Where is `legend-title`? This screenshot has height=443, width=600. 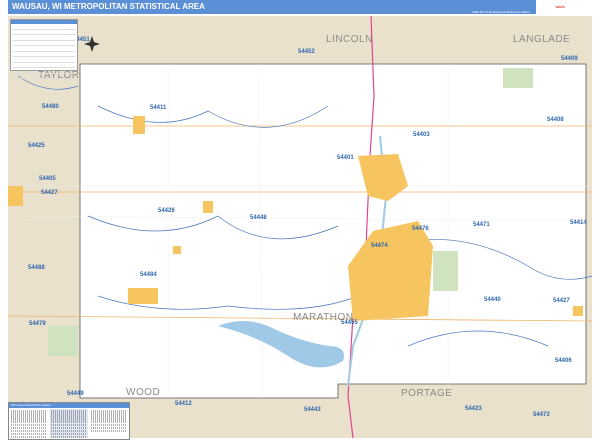 legend-title is located at coordinates (44, 22).